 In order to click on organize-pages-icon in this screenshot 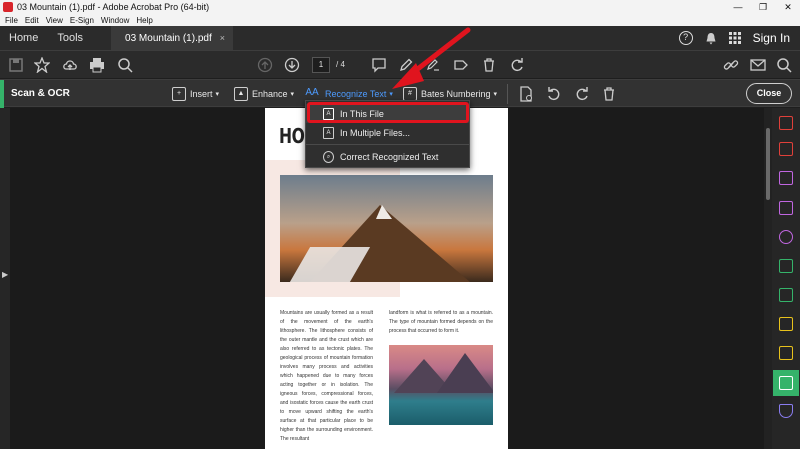, I will do `click(786, 295)`.